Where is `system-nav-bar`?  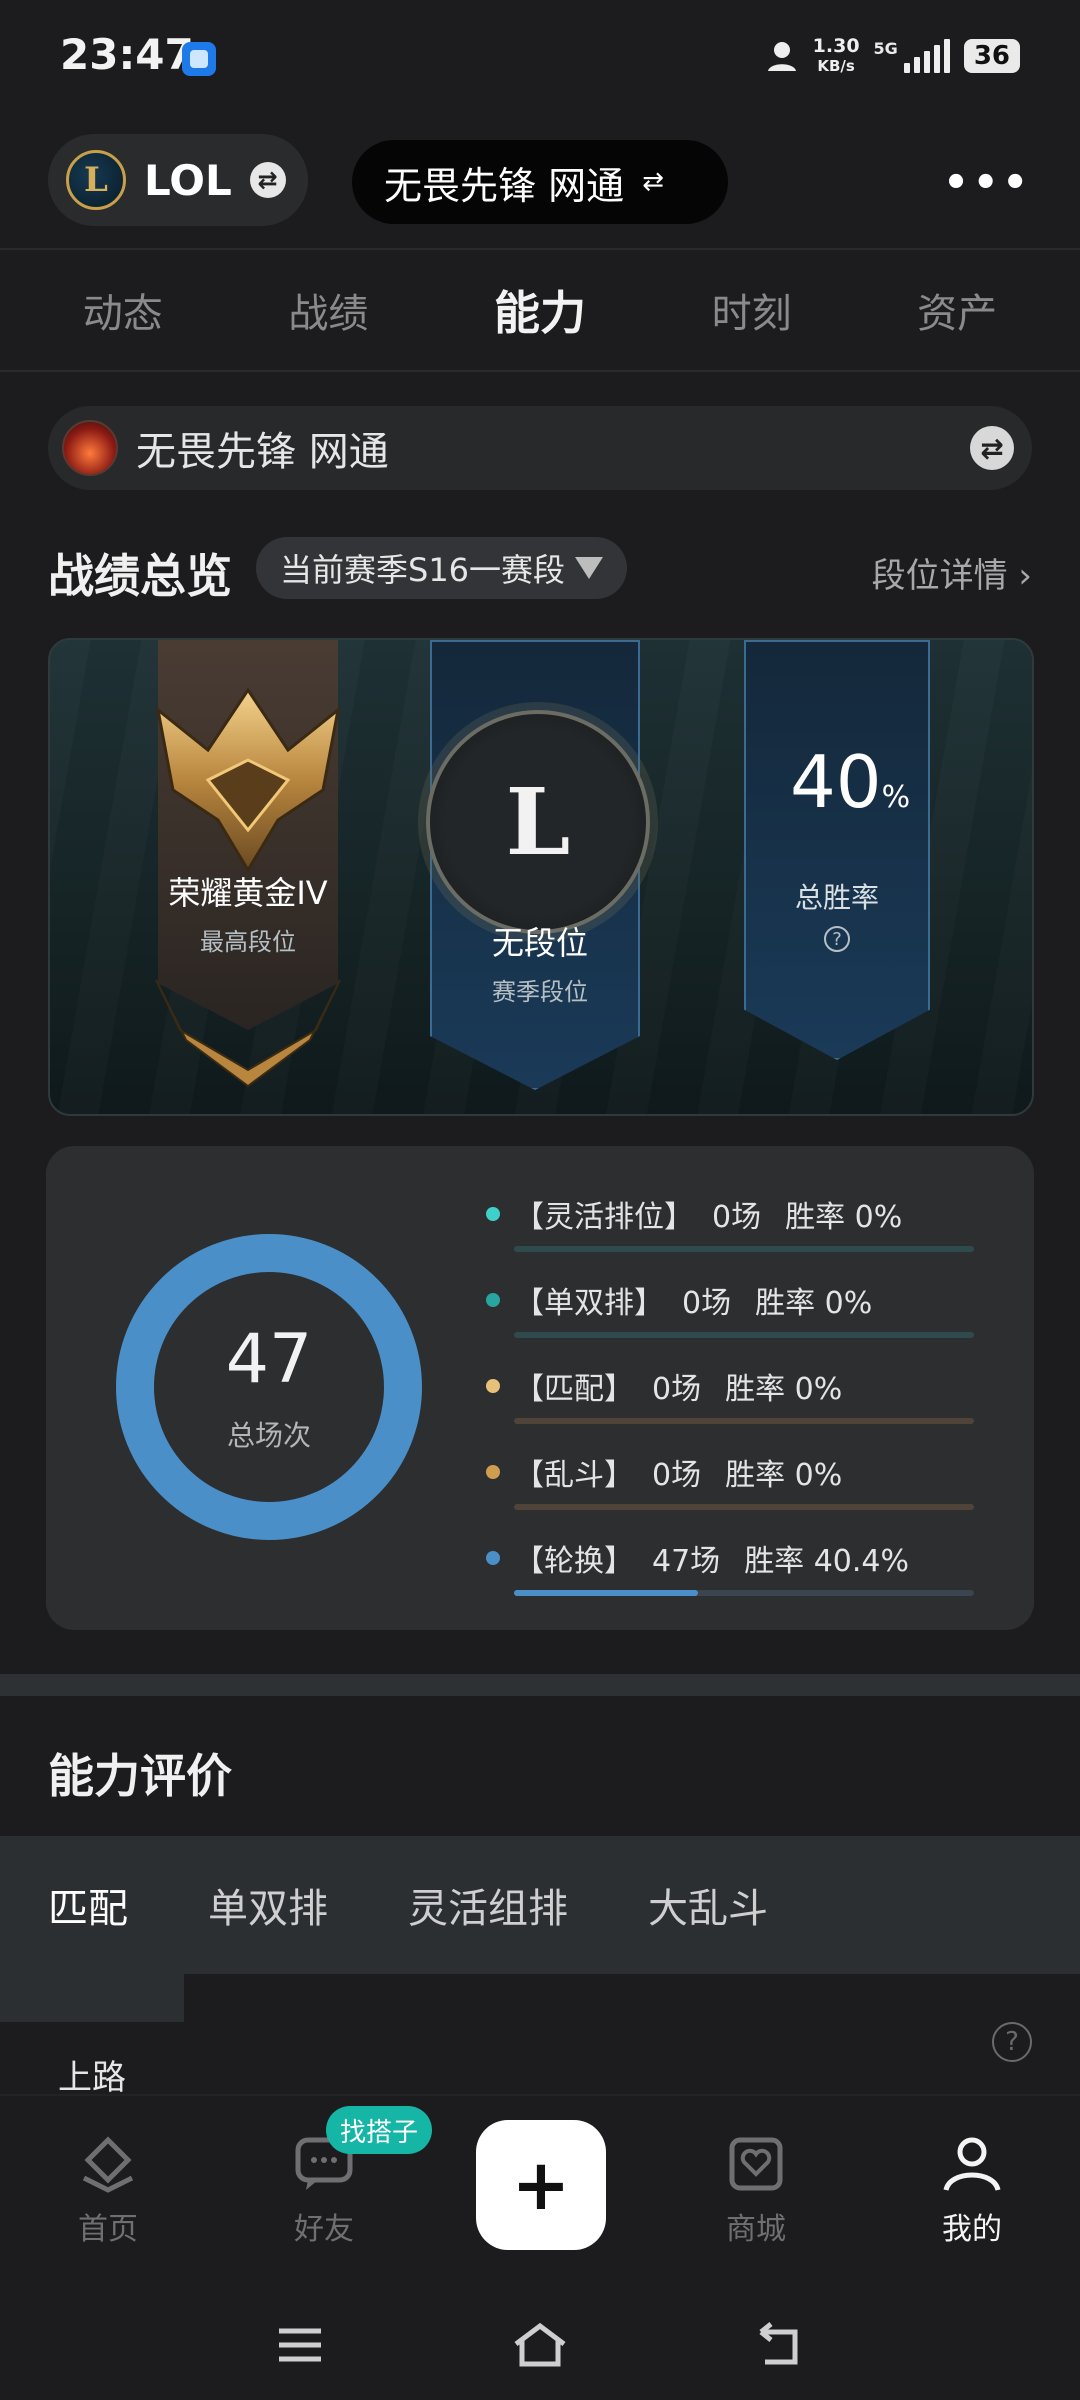
system-nav-bar is located at coordinates (540, 2345).